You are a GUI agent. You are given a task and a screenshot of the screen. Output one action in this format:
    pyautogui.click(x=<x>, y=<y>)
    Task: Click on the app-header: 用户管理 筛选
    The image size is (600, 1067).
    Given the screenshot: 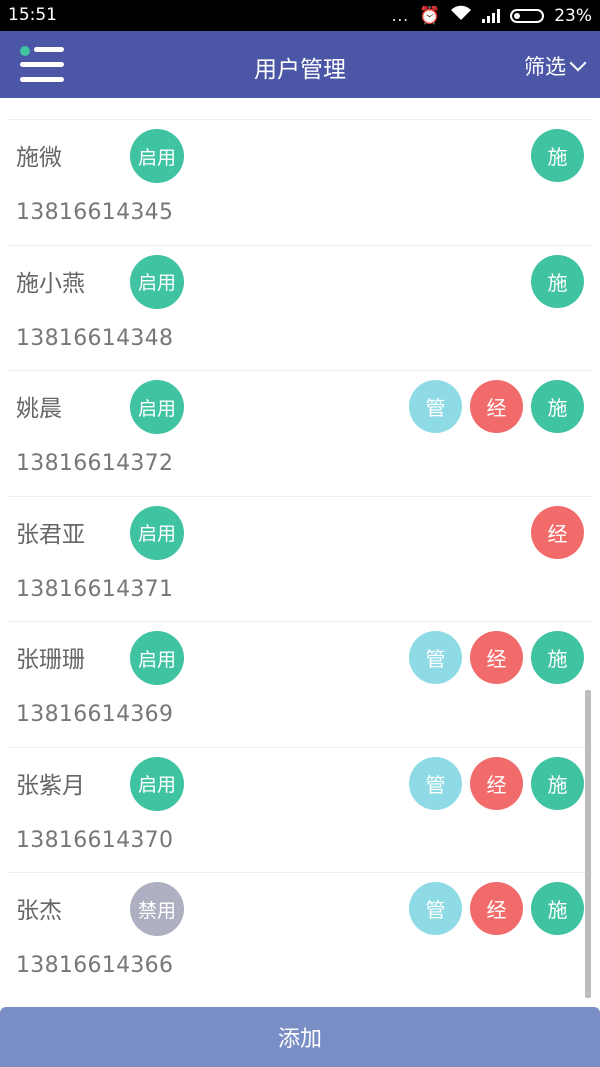 What is the action you would take?
    pyautogui.click(x=300, y=64)
    